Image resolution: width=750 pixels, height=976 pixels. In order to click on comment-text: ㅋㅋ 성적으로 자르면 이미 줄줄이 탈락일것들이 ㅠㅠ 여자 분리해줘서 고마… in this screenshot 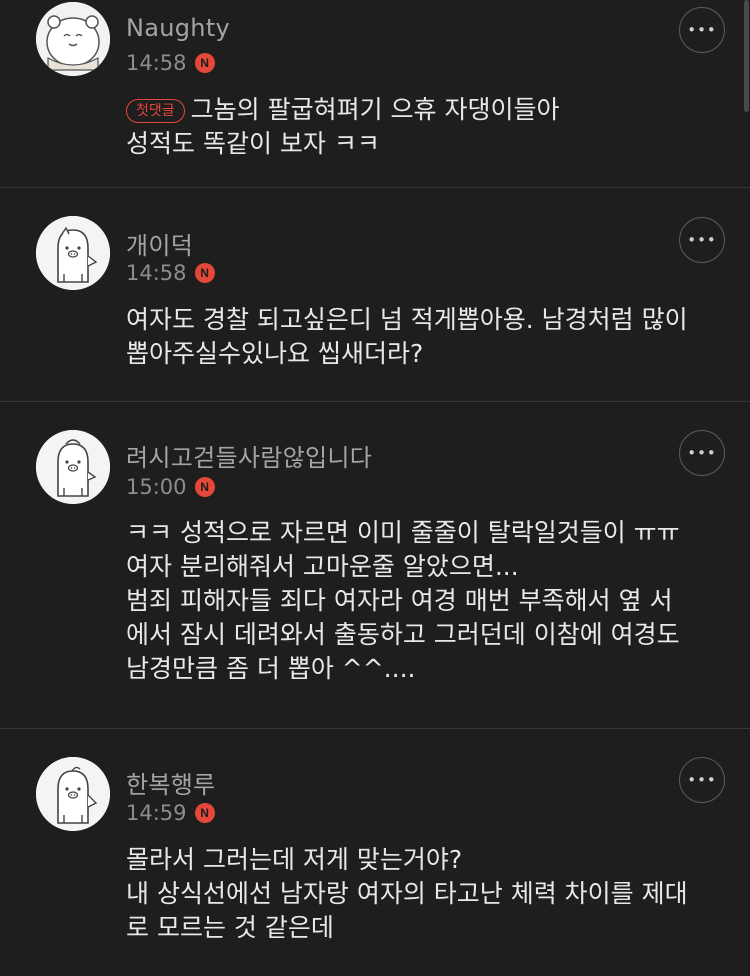, I will do `click(403, 600)`.